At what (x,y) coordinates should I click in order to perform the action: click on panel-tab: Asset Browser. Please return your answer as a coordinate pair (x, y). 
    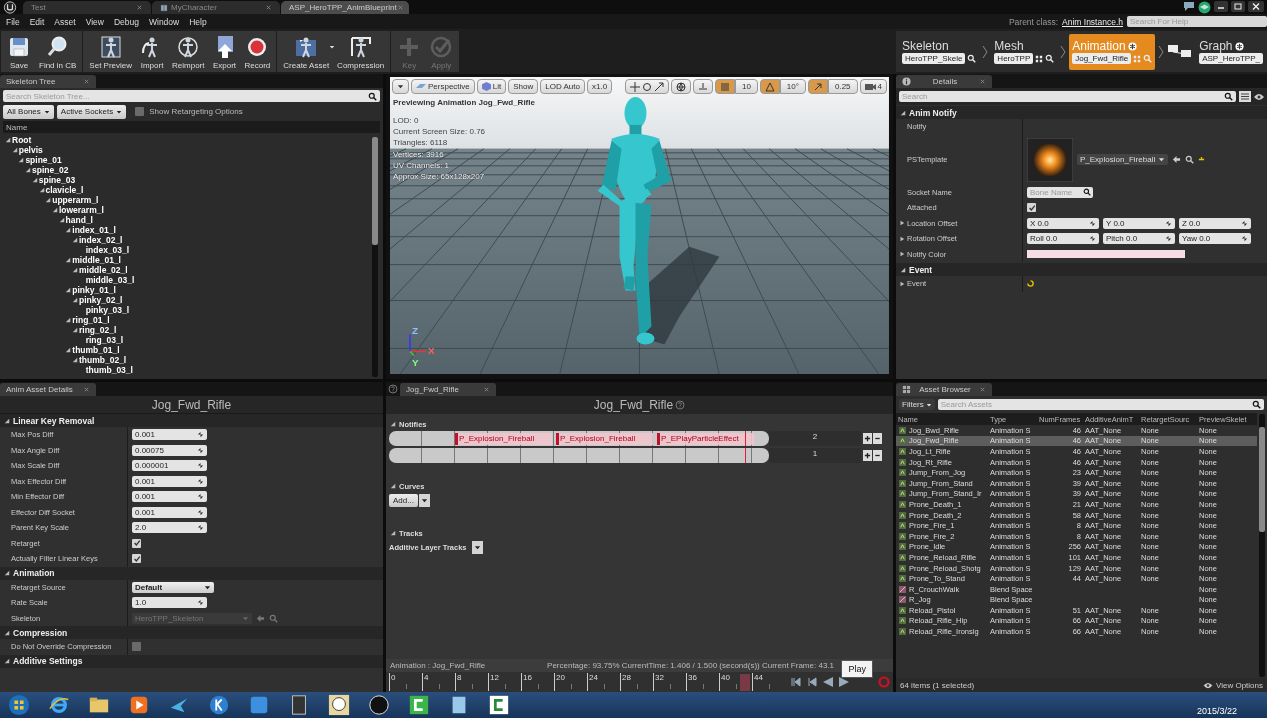
    Looking at the image, I should click on (944, 389).